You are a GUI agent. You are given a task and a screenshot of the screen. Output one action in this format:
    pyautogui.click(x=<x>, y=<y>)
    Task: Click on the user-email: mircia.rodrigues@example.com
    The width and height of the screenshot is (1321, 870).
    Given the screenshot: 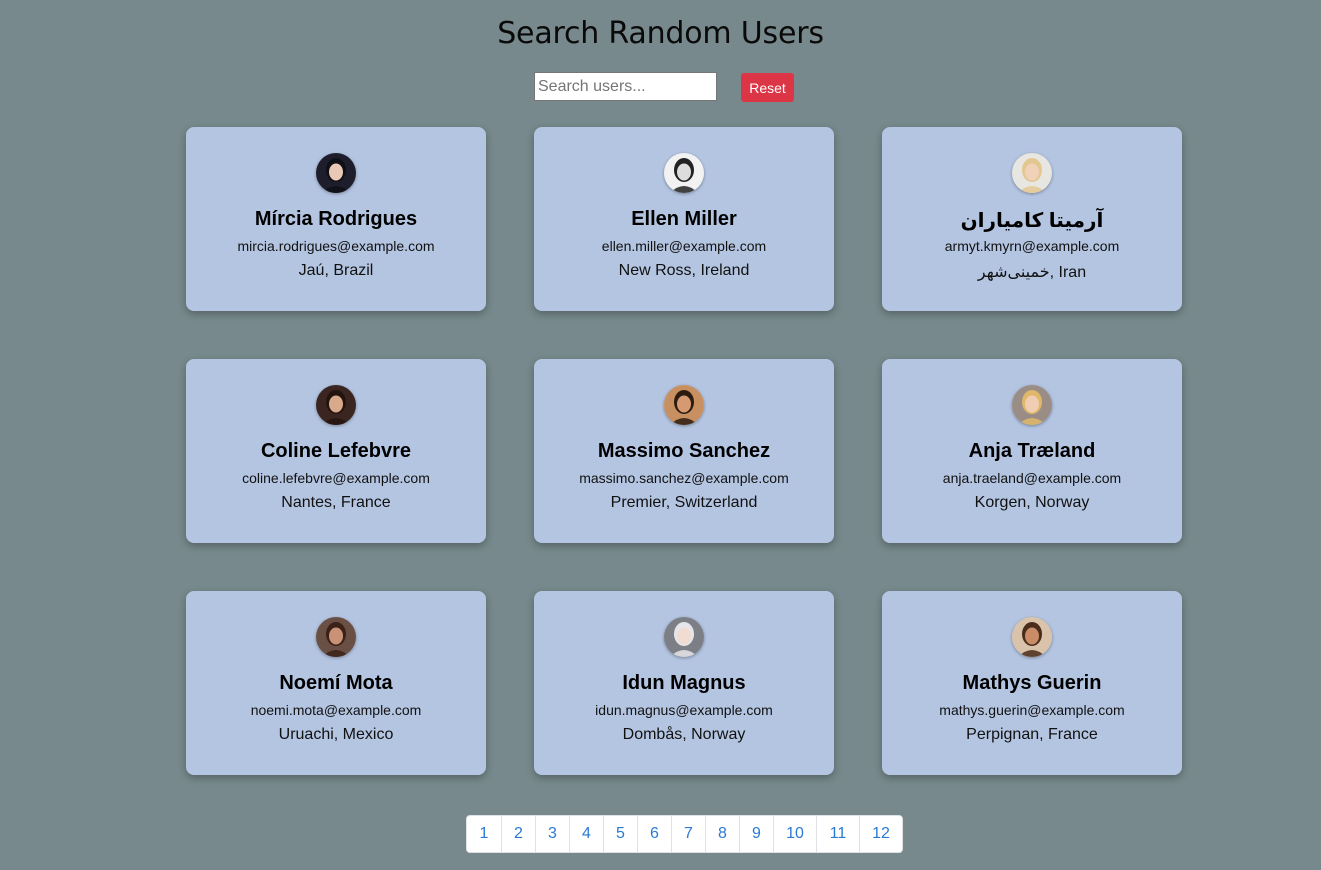 What is the action you would take?
    pyautogui.click(x=336, y=246)
    